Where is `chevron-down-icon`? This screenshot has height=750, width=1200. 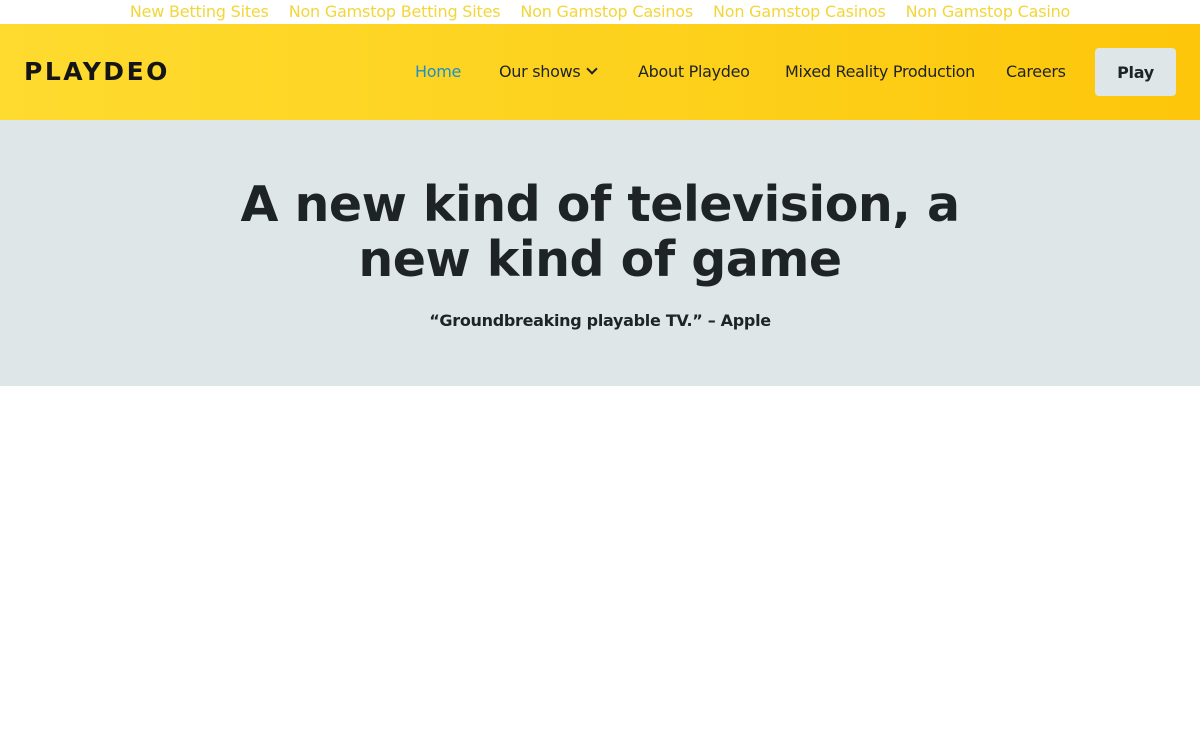 chevron-down-icon is located at coordinates (592, 69).